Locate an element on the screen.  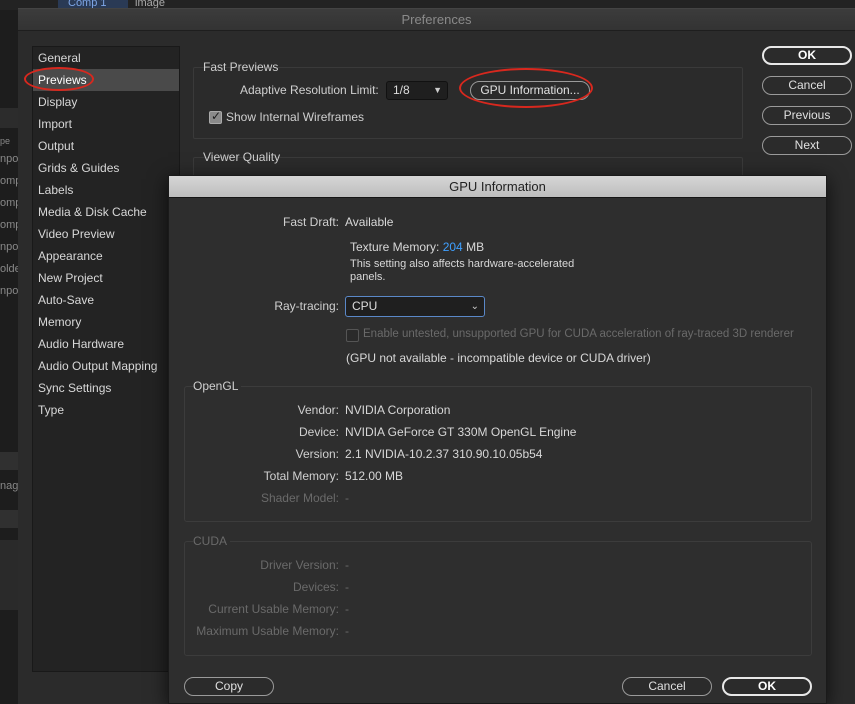
texture-memory-row: Texture Memory: 204 MB is located at coordinates (417, 247).